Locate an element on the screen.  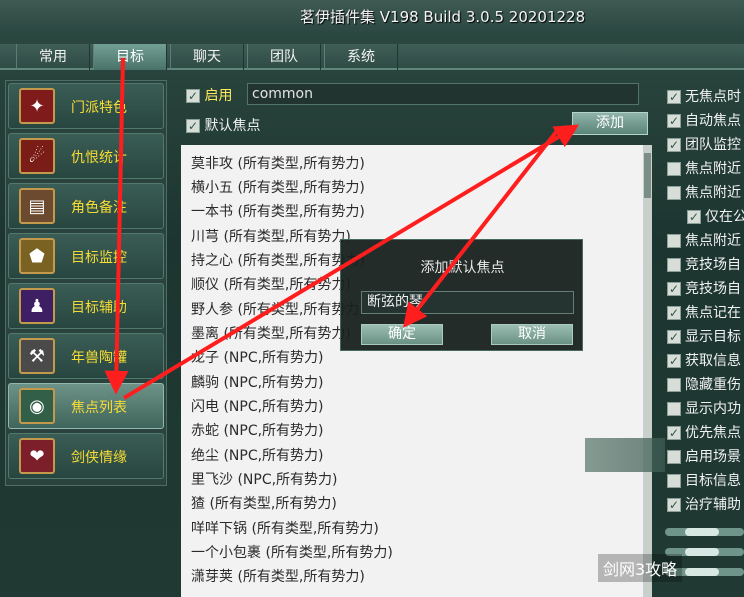
list-item: 持之心 (所有类型,所有势力) is located at coordinates (278, 260).